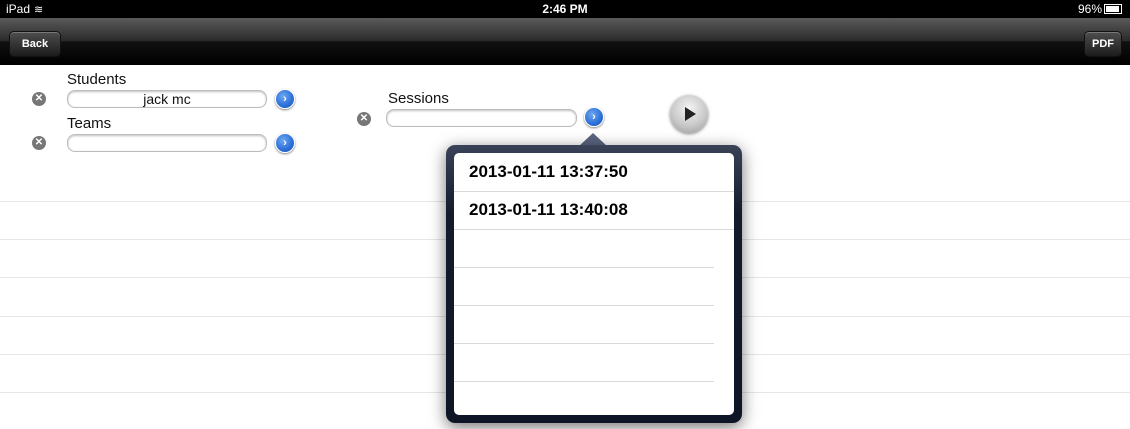 This screenshot has height=429, width=1130. What do you see at coordinates (548, 171) in the screenshot?
I see `session-timestamp: 2013-01-11 13:37:50` at bounding box center [548, 171].